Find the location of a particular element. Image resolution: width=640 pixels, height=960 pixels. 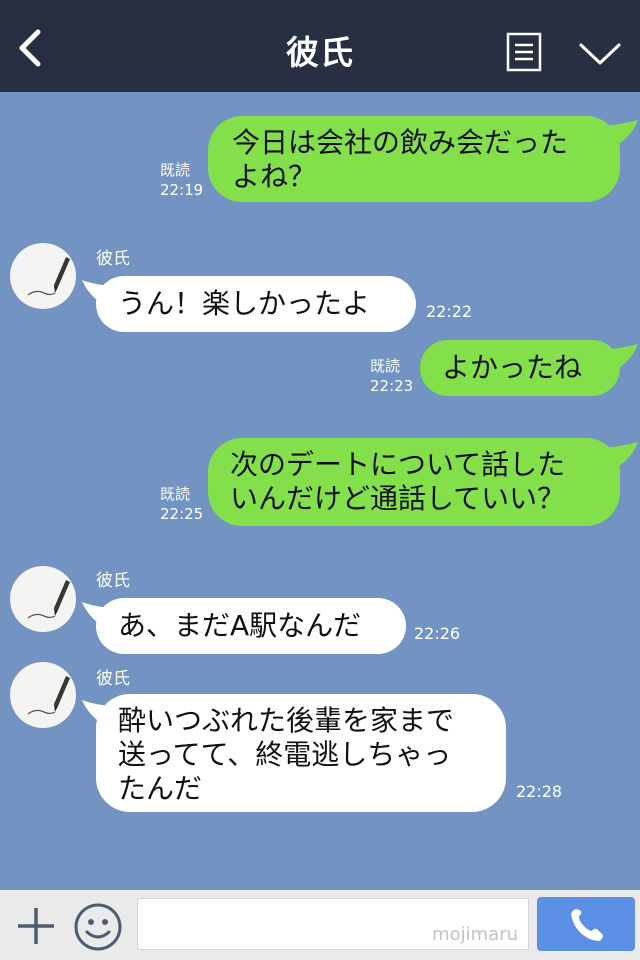

menu-button is located at coordinates (524, 52).